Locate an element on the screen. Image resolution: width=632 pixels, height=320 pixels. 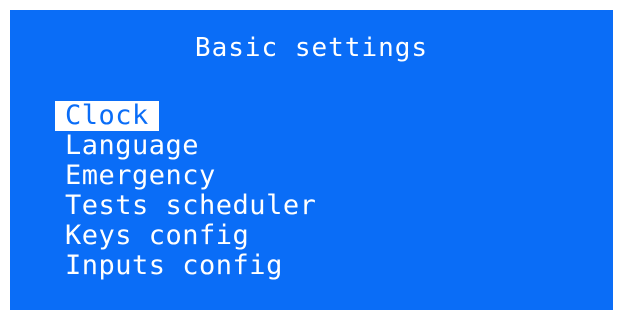
menu-item-clock: Clock is located at coordinates (107, 116).